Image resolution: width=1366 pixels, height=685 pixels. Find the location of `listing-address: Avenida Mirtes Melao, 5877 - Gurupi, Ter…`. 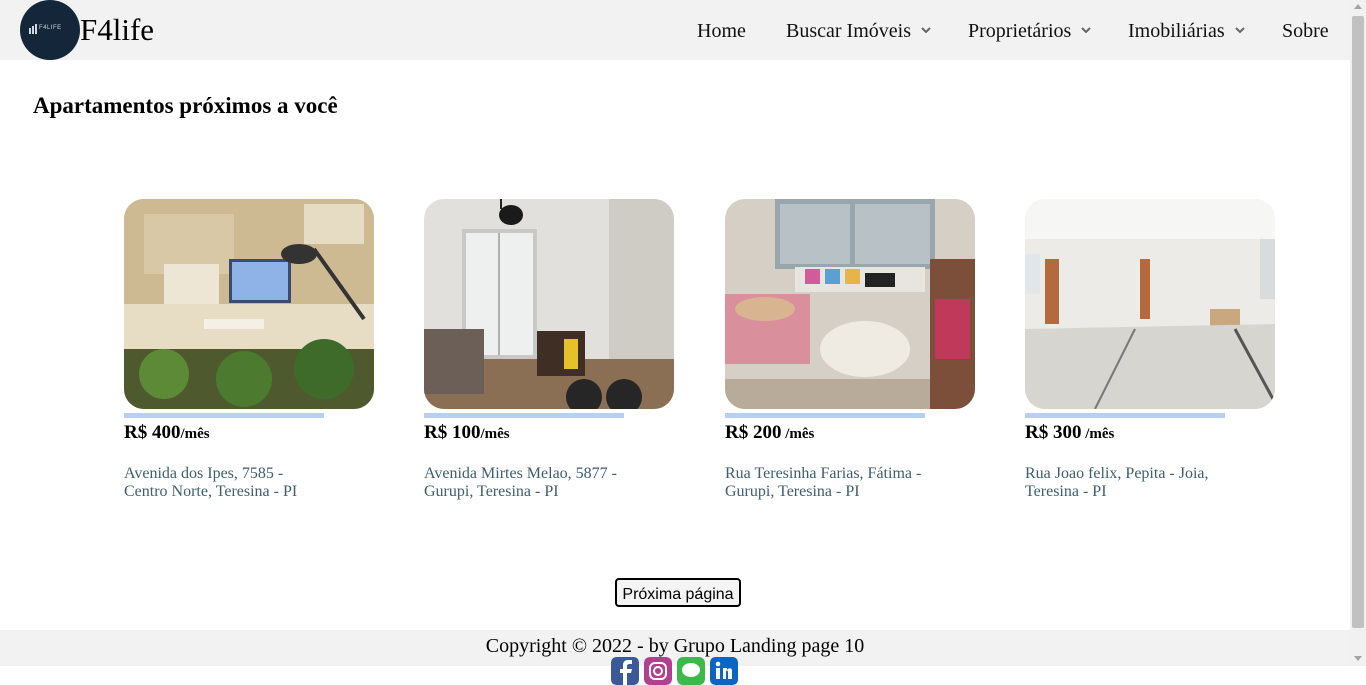

listing-address: Avenida Mirtes Melao, 5877 - Gurupi, Ter… is located at coordinates (524, 483).